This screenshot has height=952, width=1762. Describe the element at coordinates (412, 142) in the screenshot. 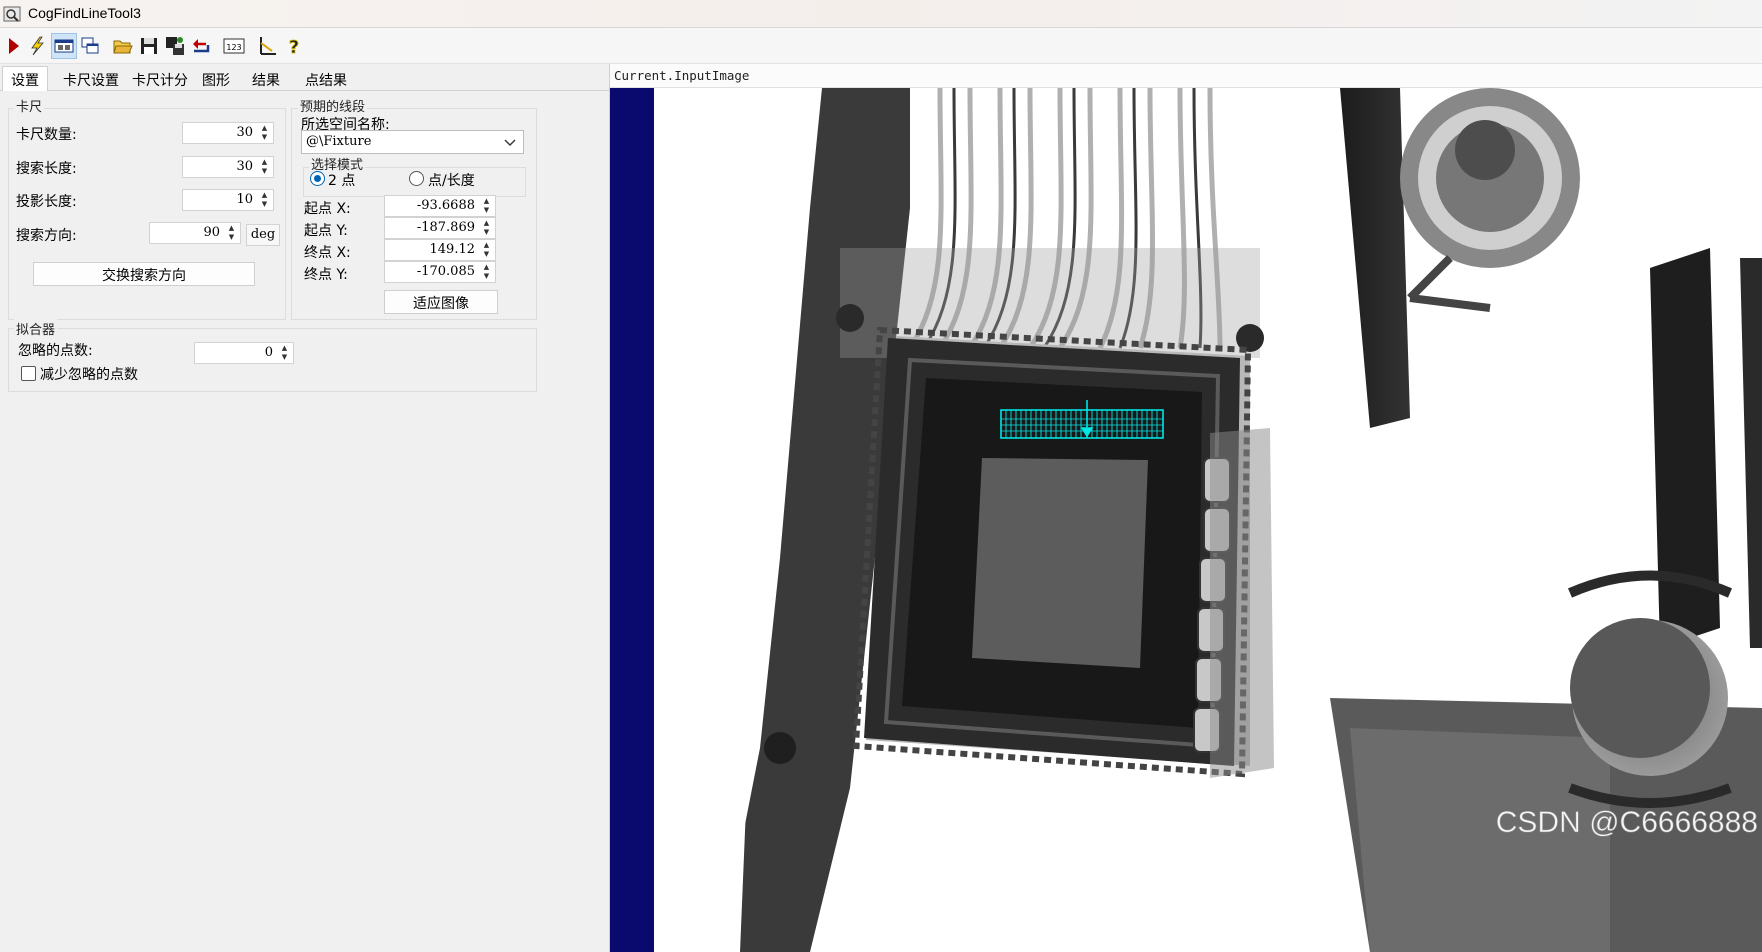

I see `space-name-select: @\Fixture` at that location.